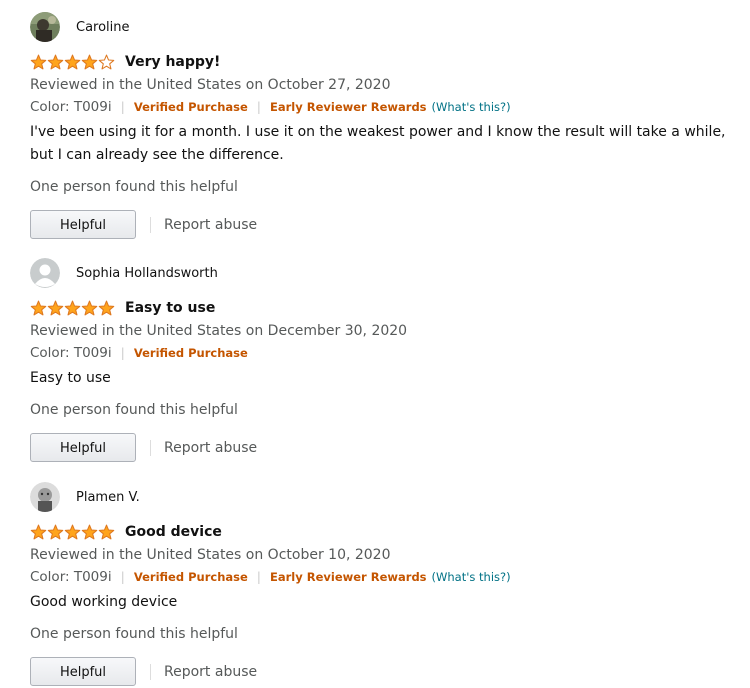 Image resolution: width=750 pixels, height=688 pixels. I want to click on reviewer-profile: Sophia Hollandsworth, so click(385, 273).